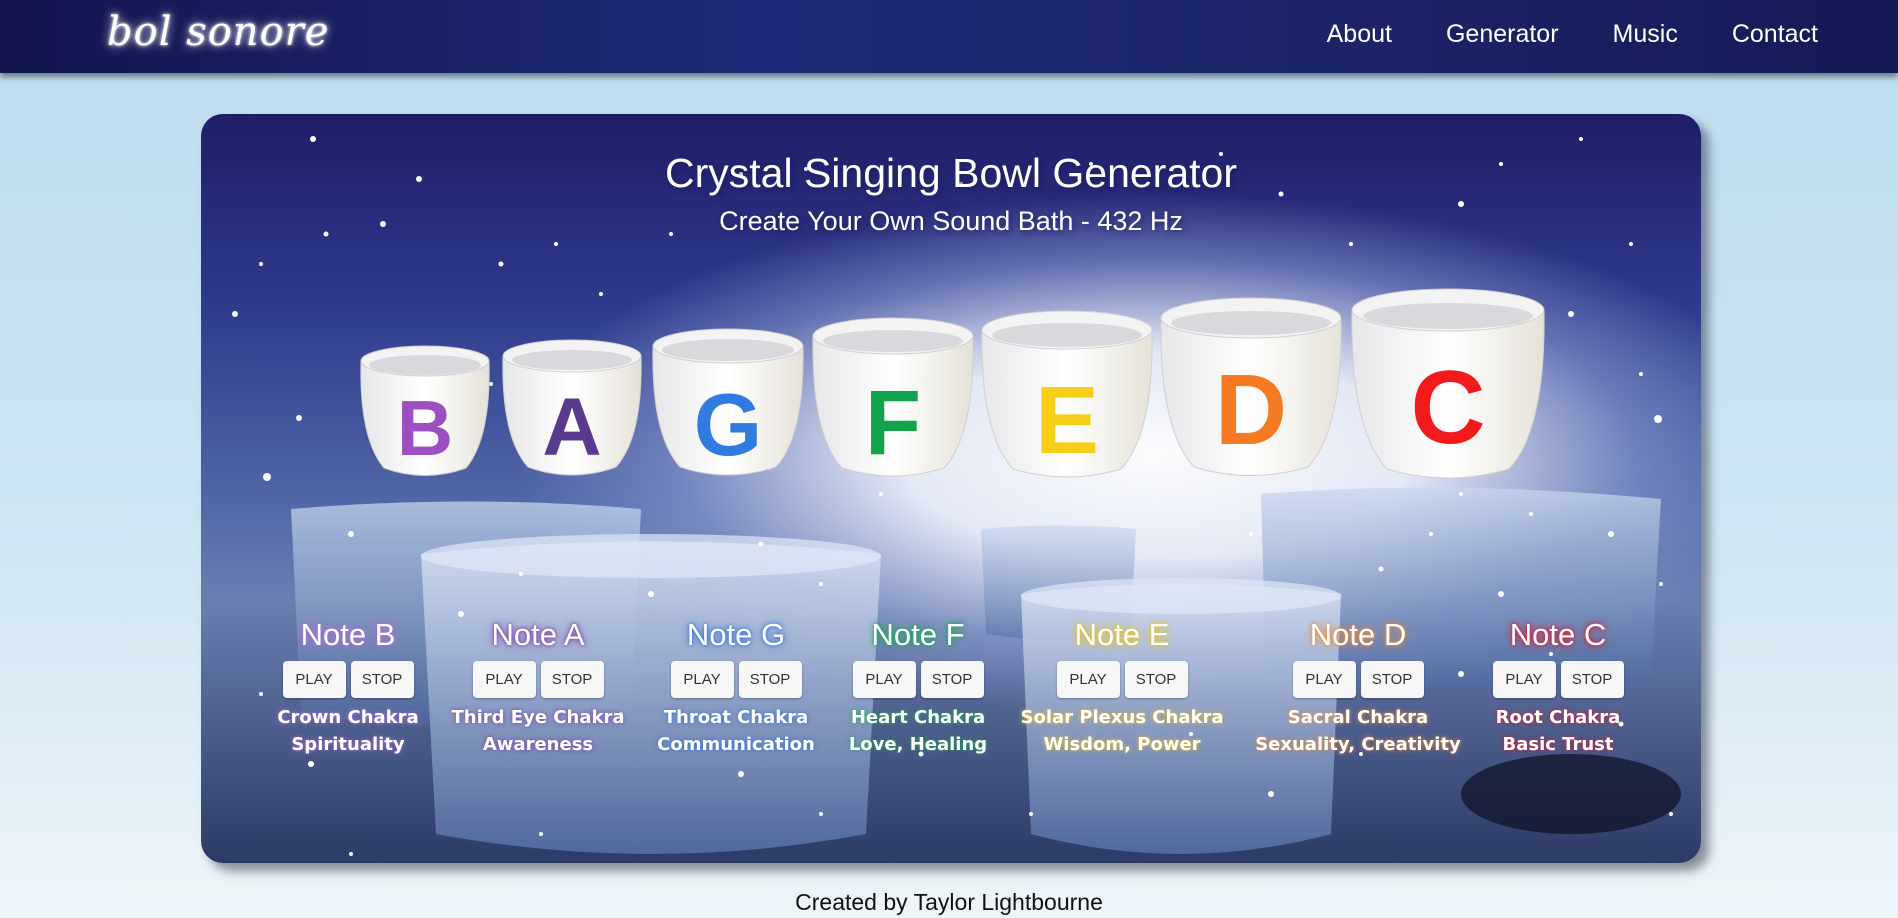 This screenshot has width=1898, height=918. I want to click on bowl-letter: G, so click(728, 424).